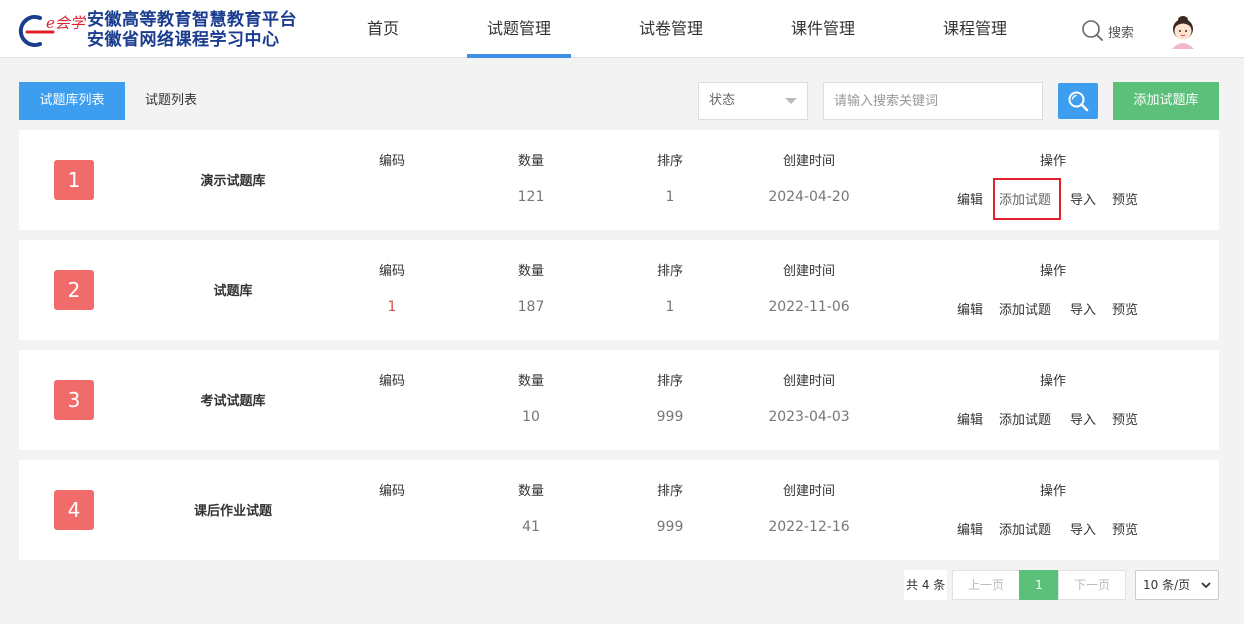 This screenshot has width=1244, height=624. What do you see at coordinates (183, 40) in the screenshot?
I see `logo-line2: 安徽省网络课程学习中心` at bounding box center [183, 40].